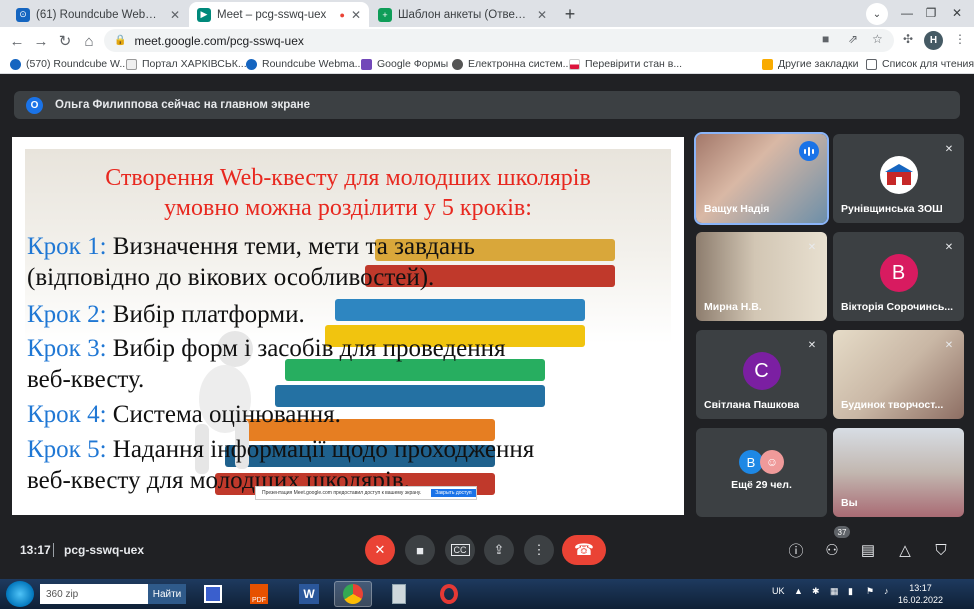 This screenshot has width=974, height=609. I want to click on word-app-icon: W, so click(309, 594).